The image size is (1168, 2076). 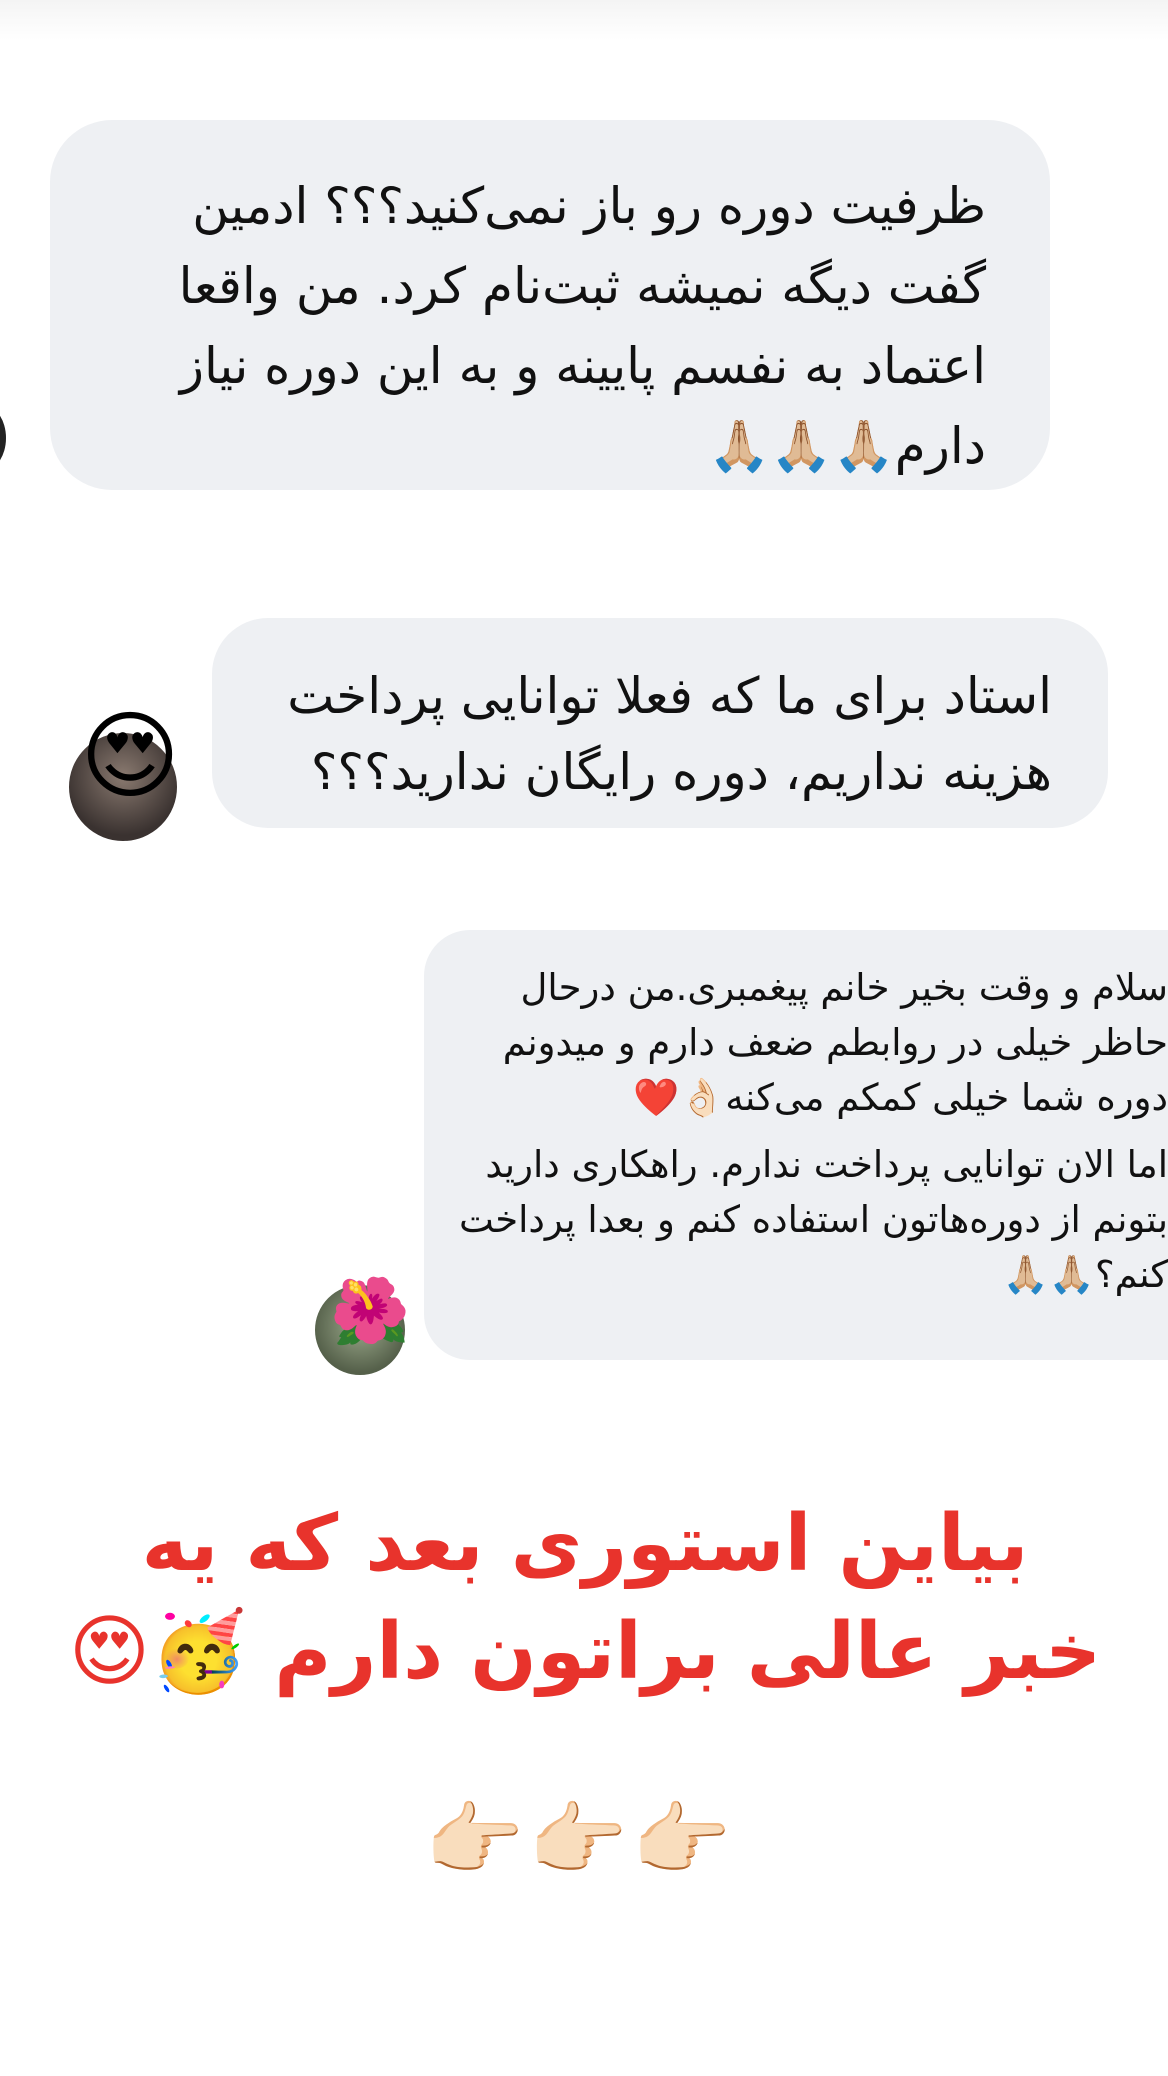 What do you see at coordinates (3, 438) in the screenshot?
I see `avatar-partial` at bounding box center [3, 438].